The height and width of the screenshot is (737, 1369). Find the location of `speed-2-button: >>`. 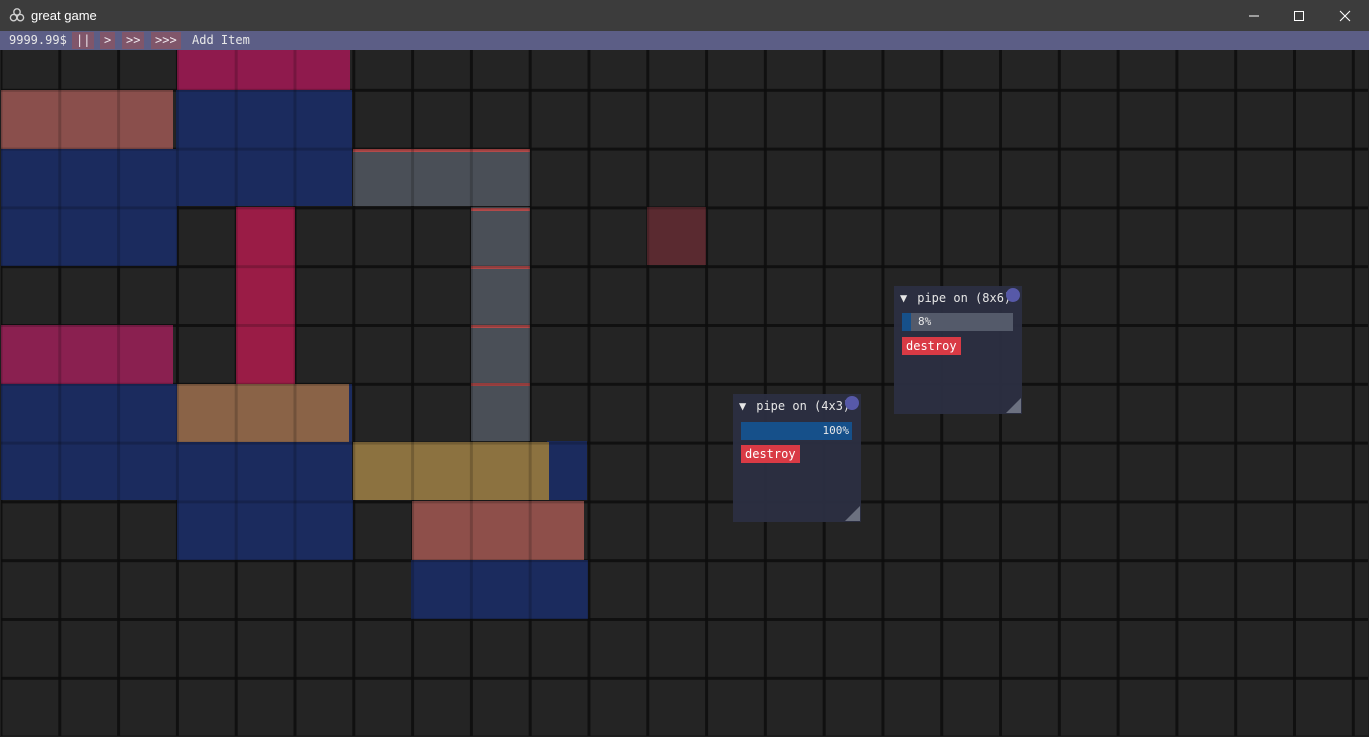

speed-2-button: >> is located at coordinates (133, 40).